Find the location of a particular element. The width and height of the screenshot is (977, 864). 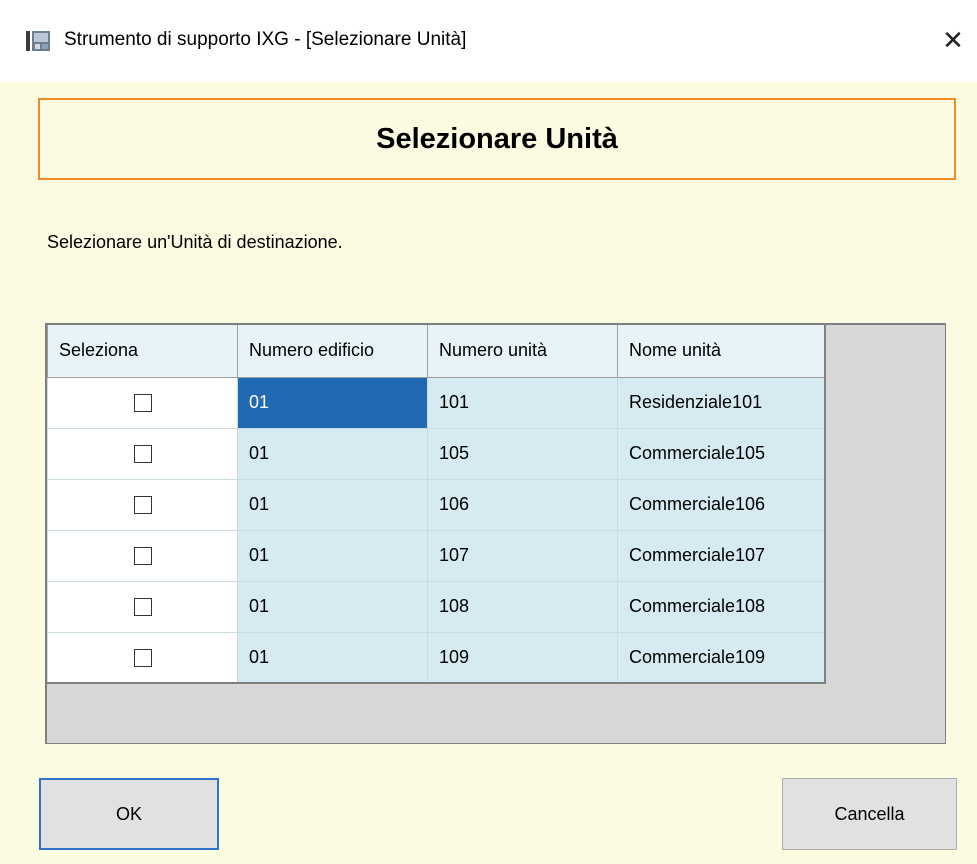

table-row: 01 105 Commerciale105 is located at coordinates (436, 453).